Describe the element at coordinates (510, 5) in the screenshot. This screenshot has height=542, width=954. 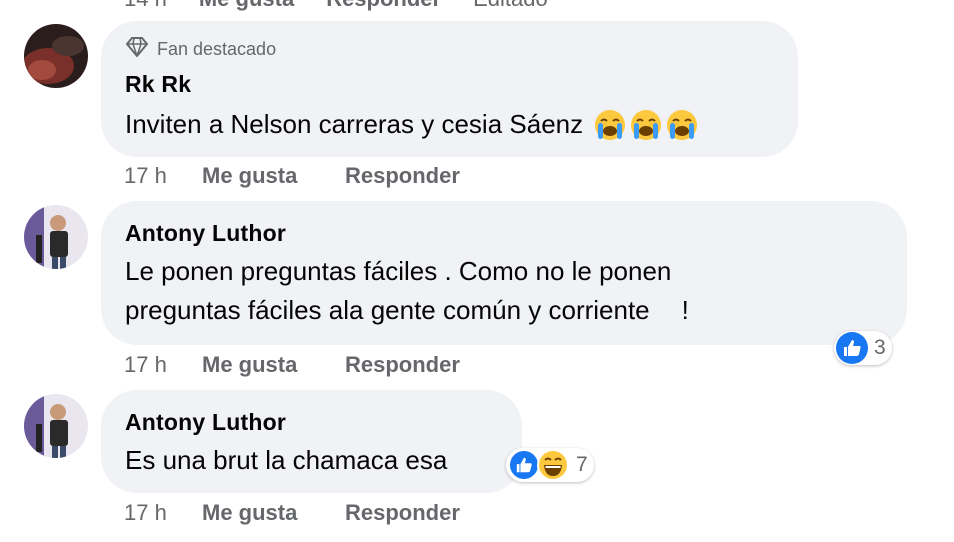
I see `edited-label: Editado` at that location.